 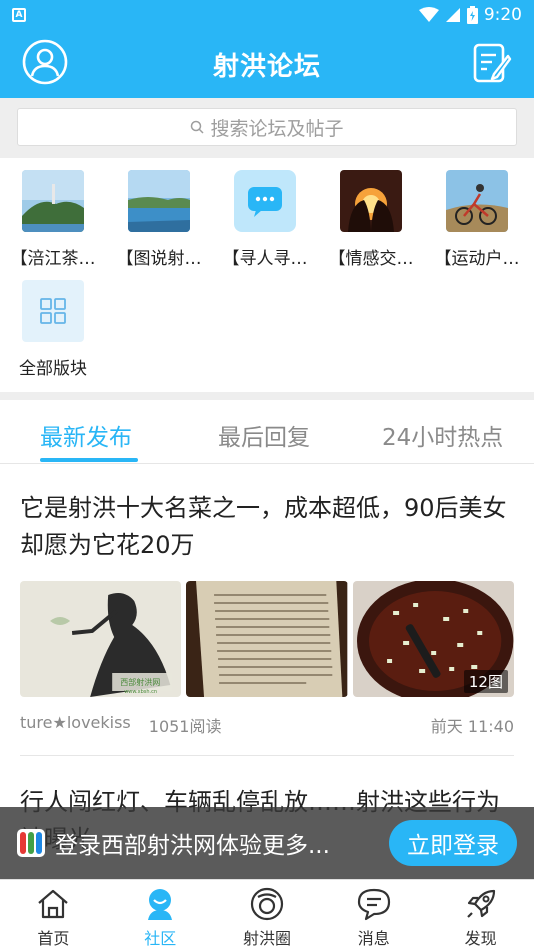 I want to click on post-images: 西部射洪网 www.xbsh.cn 12图, so click(x=267, y=639).